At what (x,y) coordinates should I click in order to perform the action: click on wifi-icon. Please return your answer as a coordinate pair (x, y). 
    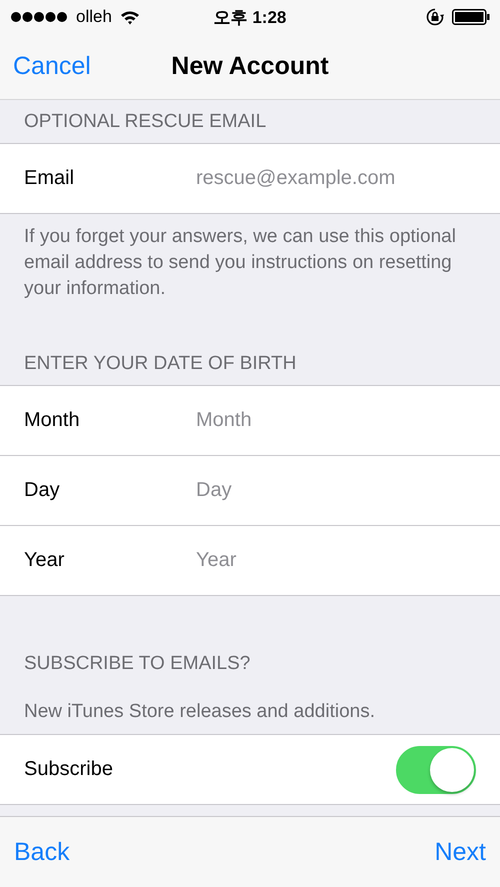
    Looking at the image, I should click on (130, 17).